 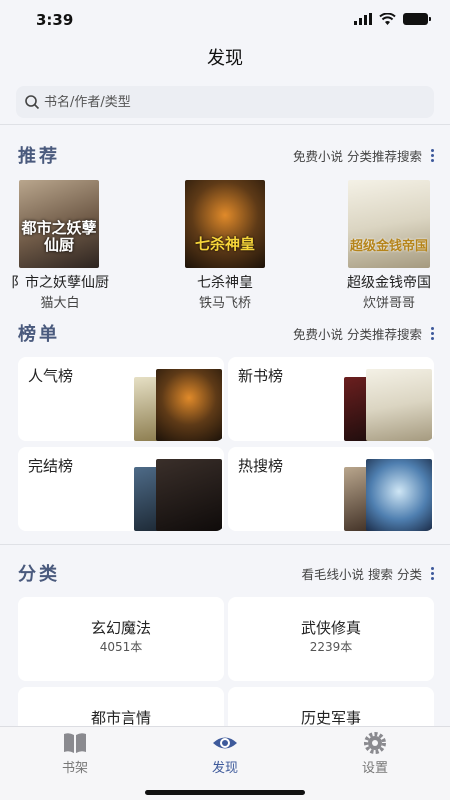 I want to click on book-cover: 都市之妖孽仙厨, so click(x=59, y=224).